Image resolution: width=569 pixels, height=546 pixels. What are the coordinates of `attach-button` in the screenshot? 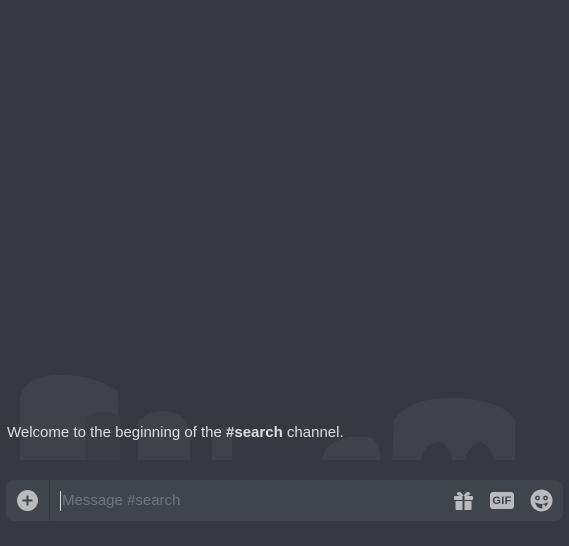 It's located at (27, 500).